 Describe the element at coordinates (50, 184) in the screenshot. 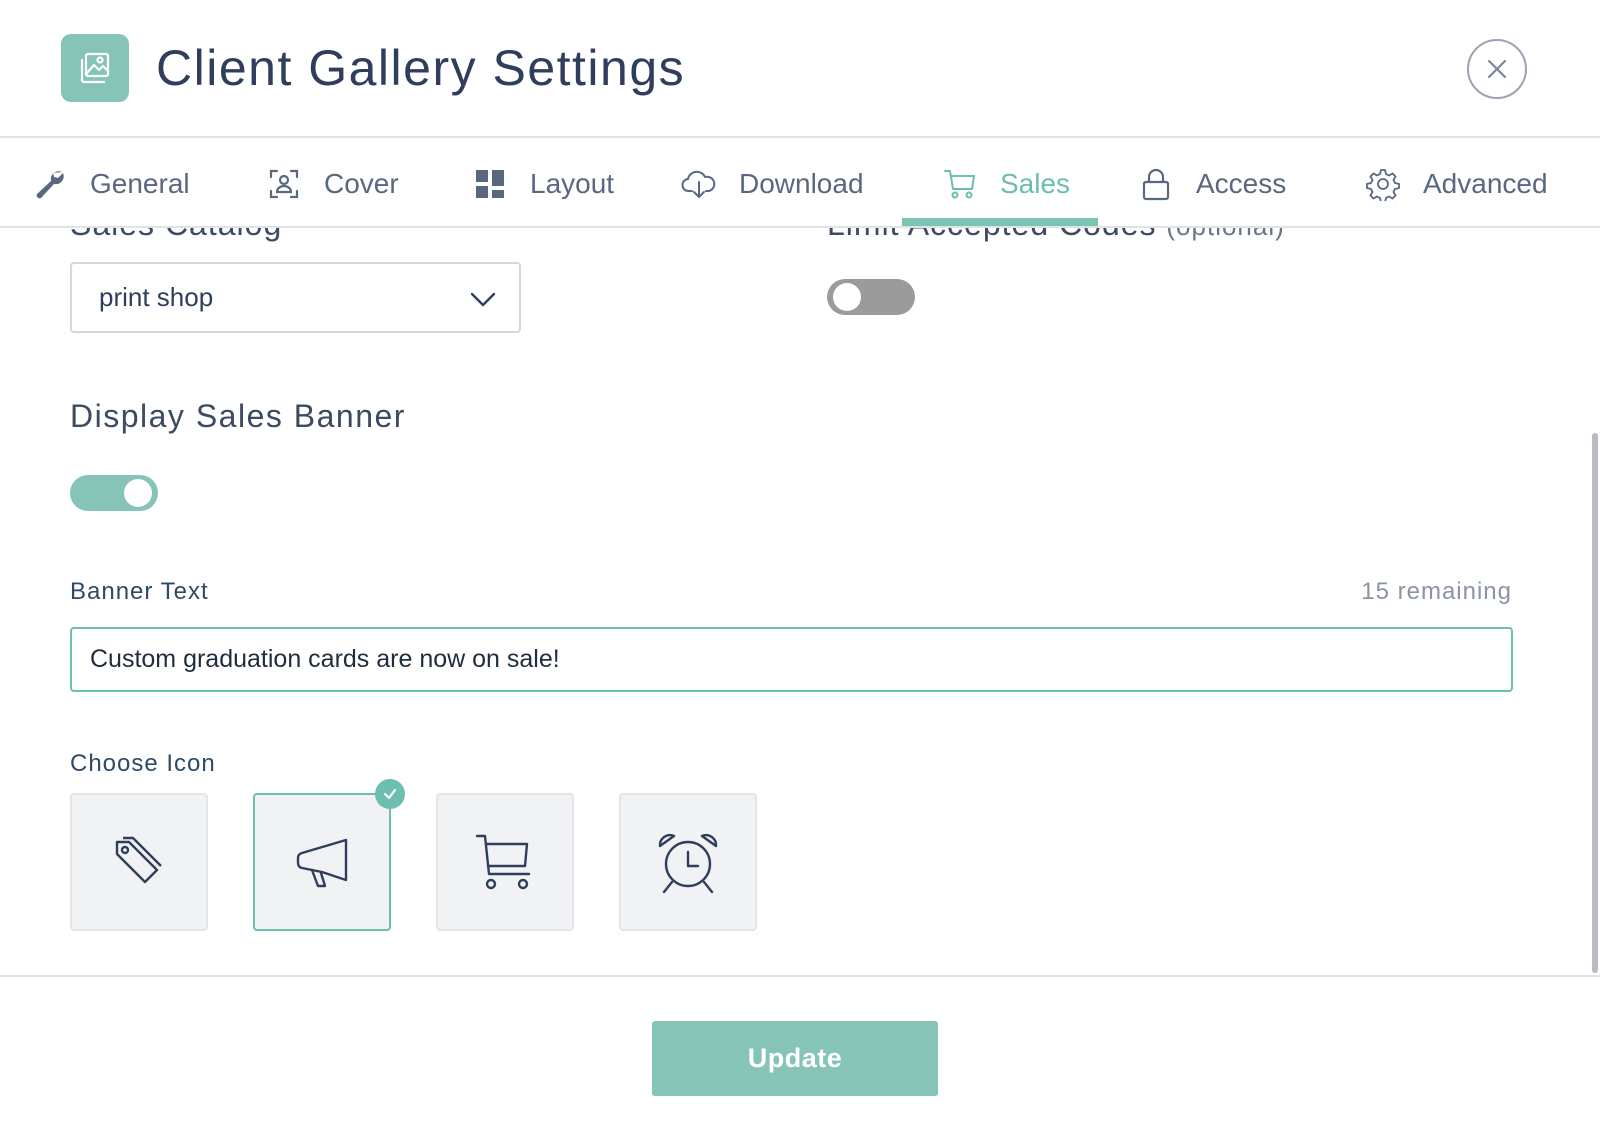

I see `wrench-icon` at that location.